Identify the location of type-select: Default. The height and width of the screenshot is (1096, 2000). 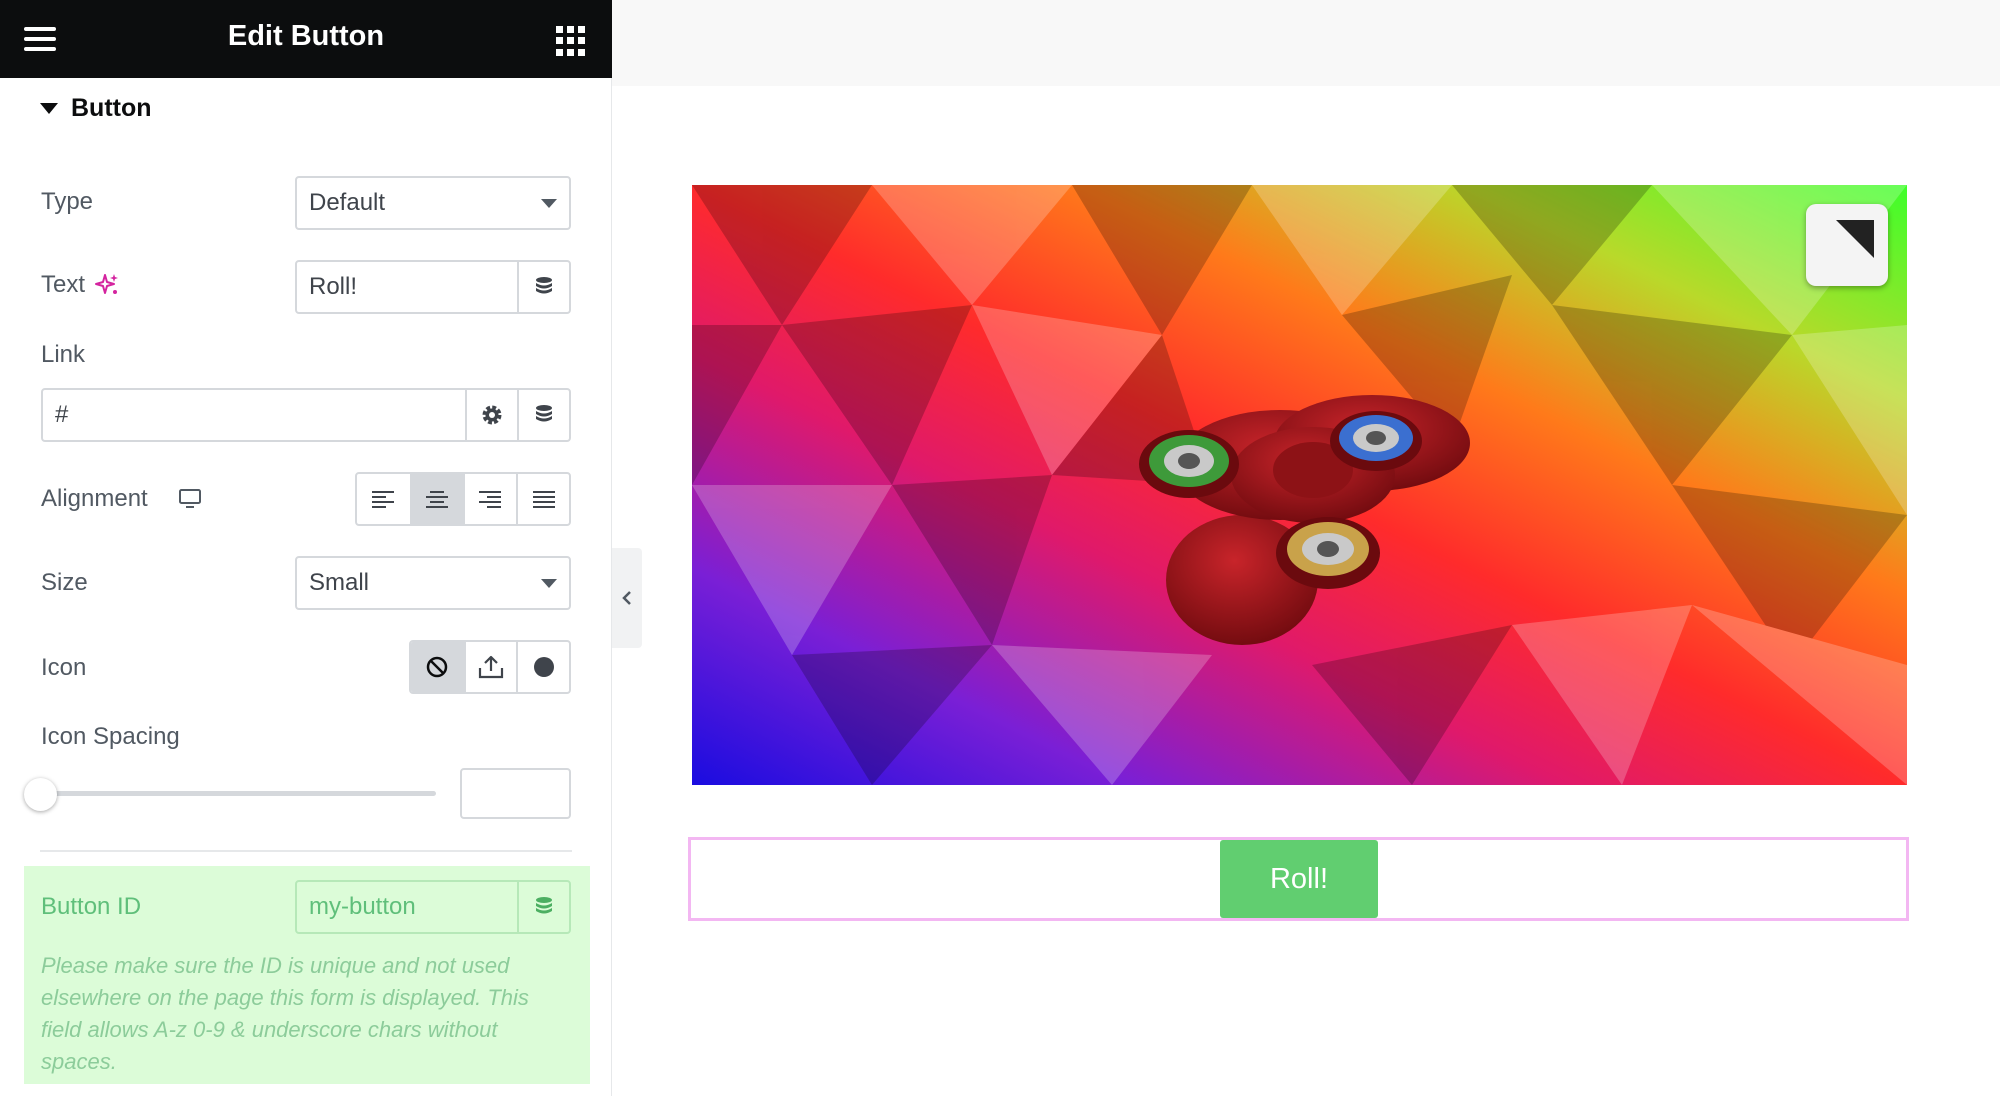
(433, 203).